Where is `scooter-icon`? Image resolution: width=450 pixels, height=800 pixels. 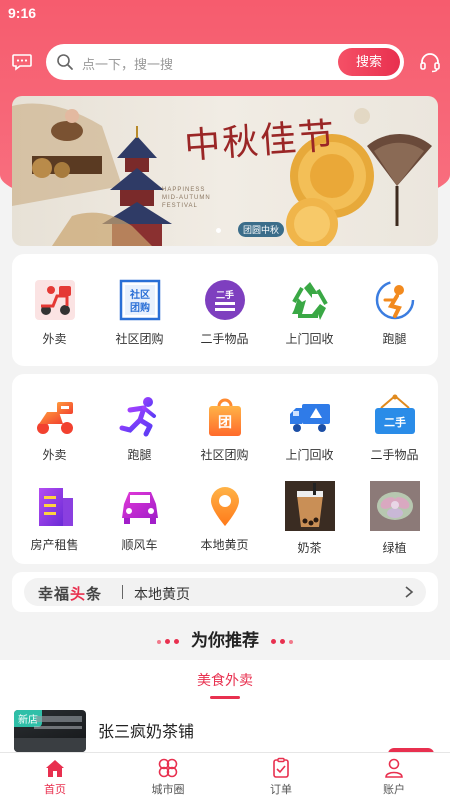 scooter-icon is located at coordinates (54, 418).